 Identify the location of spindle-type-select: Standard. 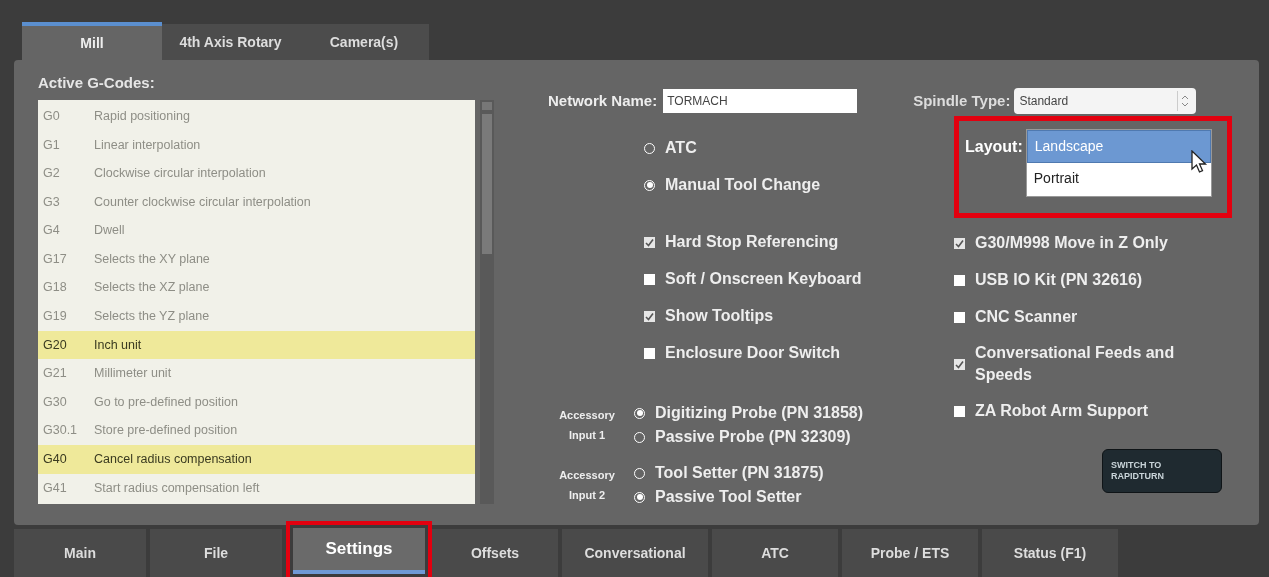
(1105, 101).